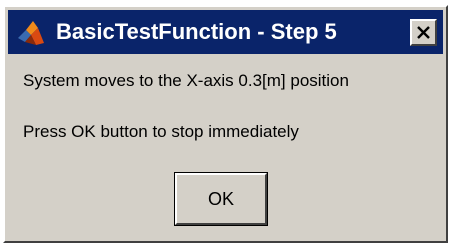 This screenshot has height=251, width=457. Describe the element at coordinates (221, 199) in the screenshot. I see `ok-button: OK` at that location.